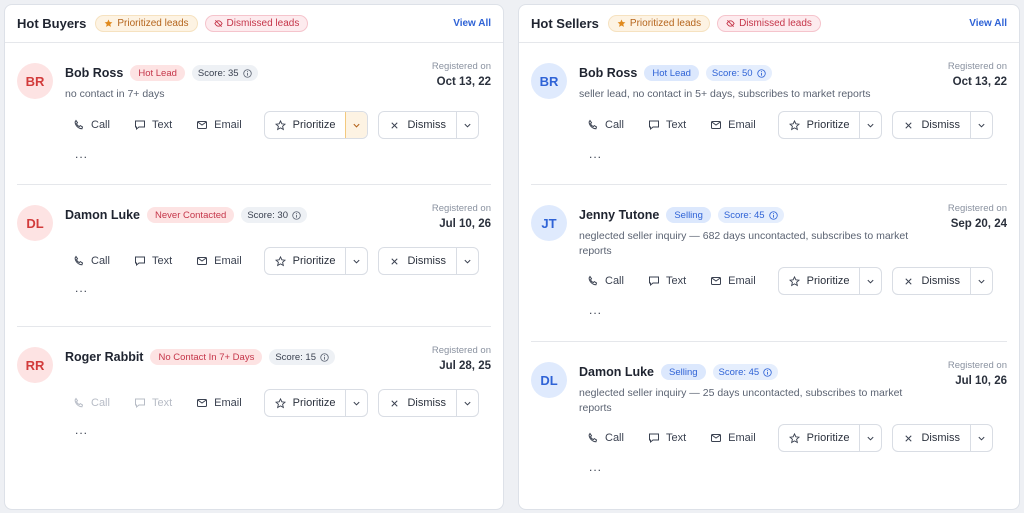  What do you see at coordinates (549, 223) in the screenshot?
I see `avatar: JT` at bounding box center [549, 223].